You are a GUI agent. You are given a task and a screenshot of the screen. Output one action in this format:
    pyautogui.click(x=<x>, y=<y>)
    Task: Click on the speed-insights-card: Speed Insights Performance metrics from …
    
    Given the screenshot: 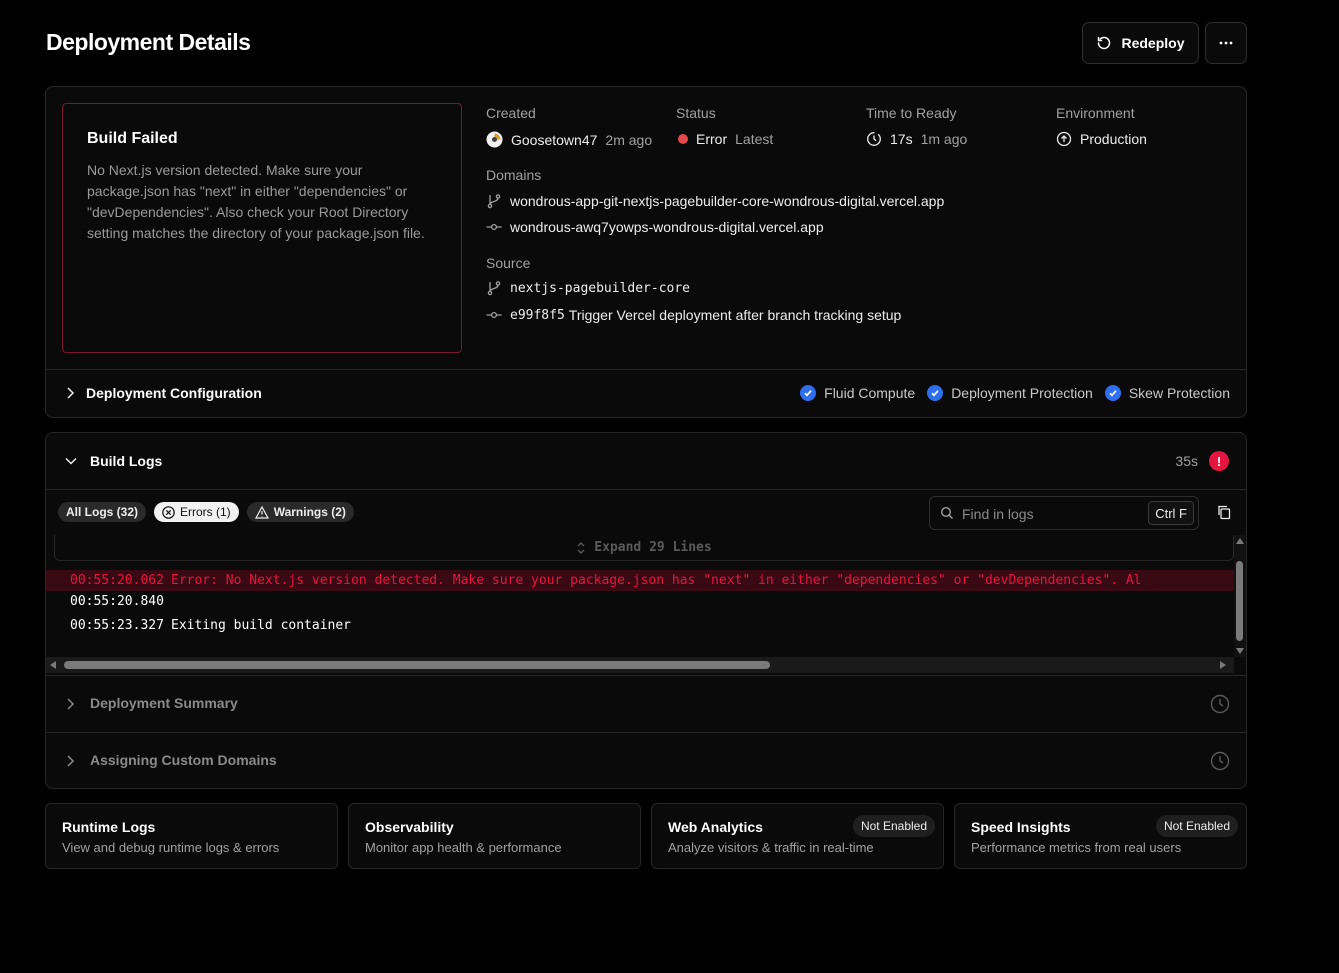 What is the action you would take?
    pyautogui.click(x=1100, y=836)
    